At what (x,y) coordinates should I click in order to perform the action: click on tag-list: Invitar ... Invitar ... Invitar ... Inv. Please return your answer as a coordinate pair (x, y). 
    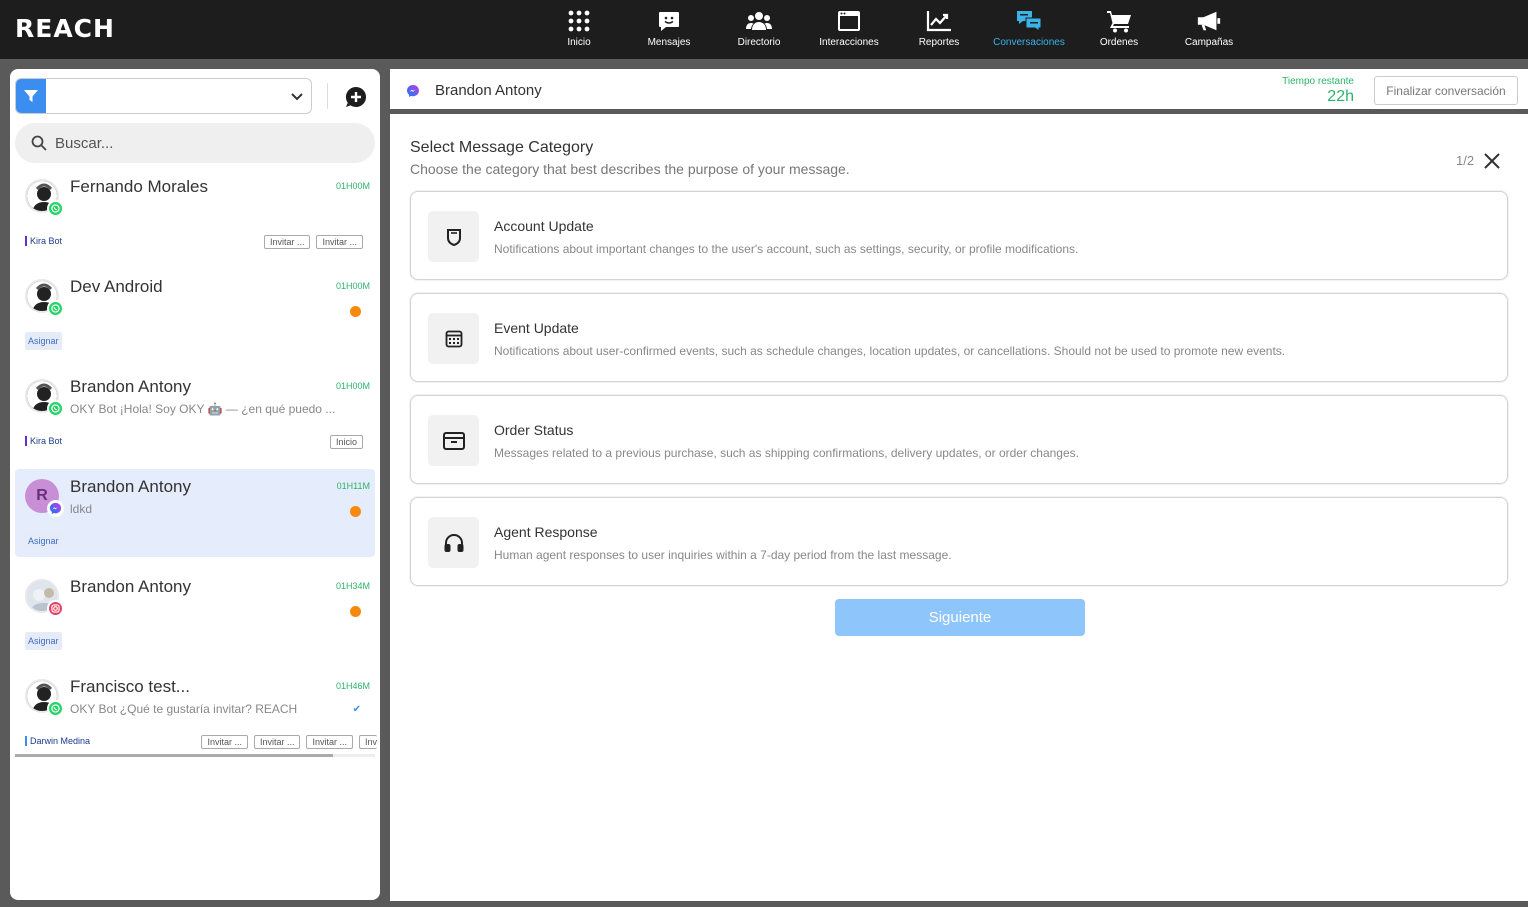
    Looking at the image, I should click on (289, 742).